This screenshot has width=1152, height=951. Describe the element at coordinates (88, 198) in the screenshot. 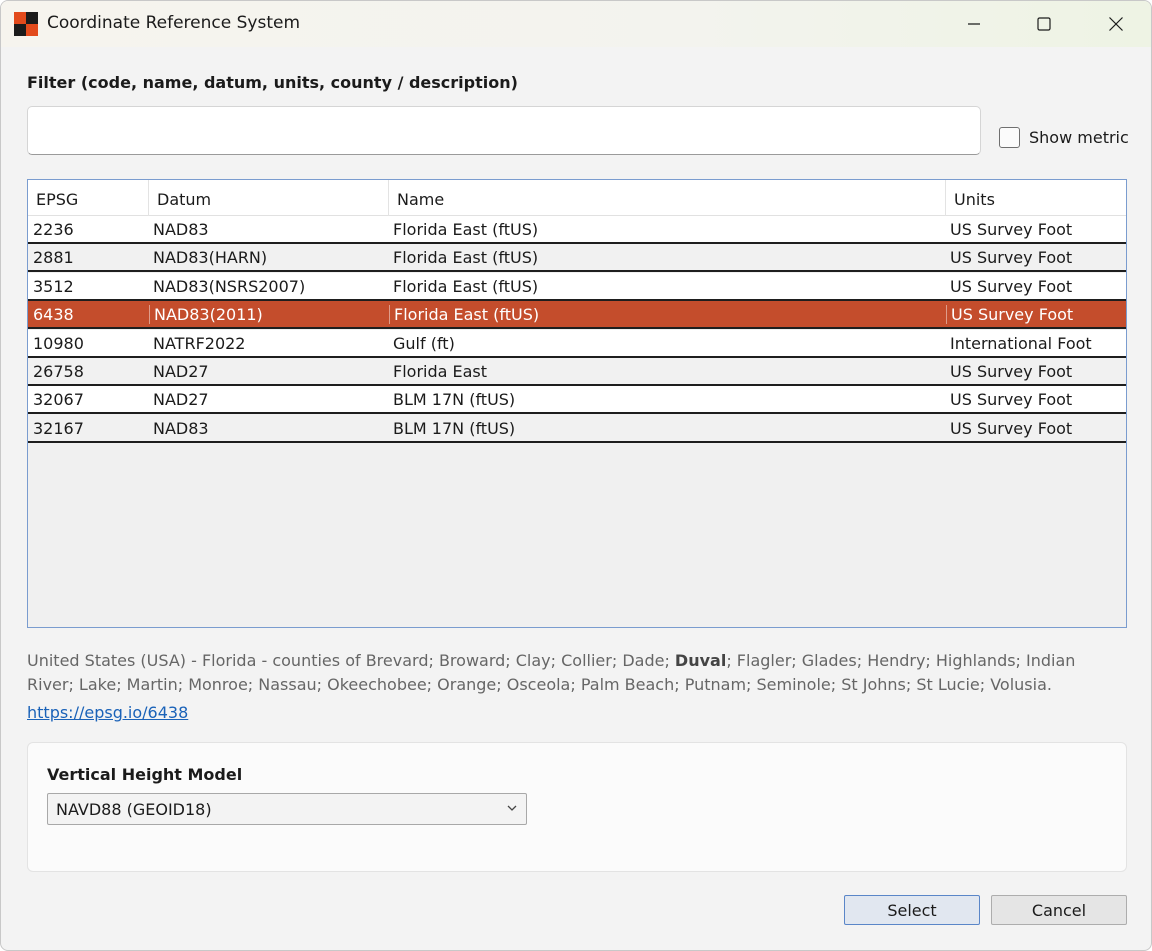

I see `column-header-epsg: EPSG` at that location.